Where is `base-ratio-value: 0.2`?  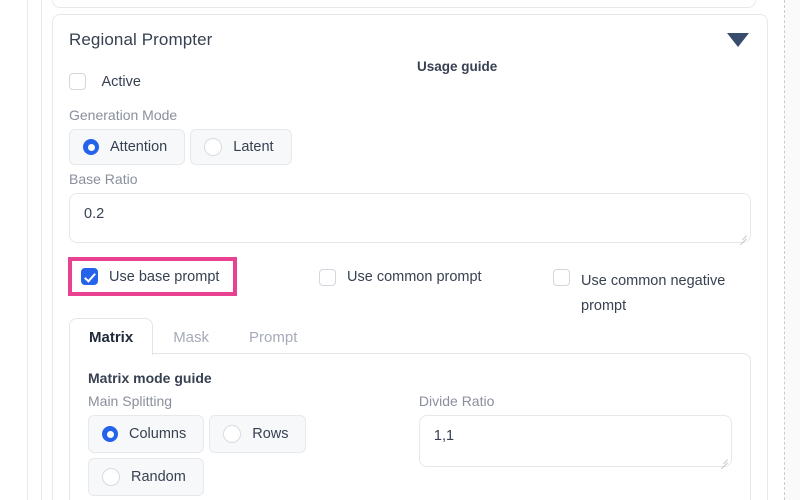
base-ratio-value: 0.2 is located at coordinates (94, 214).